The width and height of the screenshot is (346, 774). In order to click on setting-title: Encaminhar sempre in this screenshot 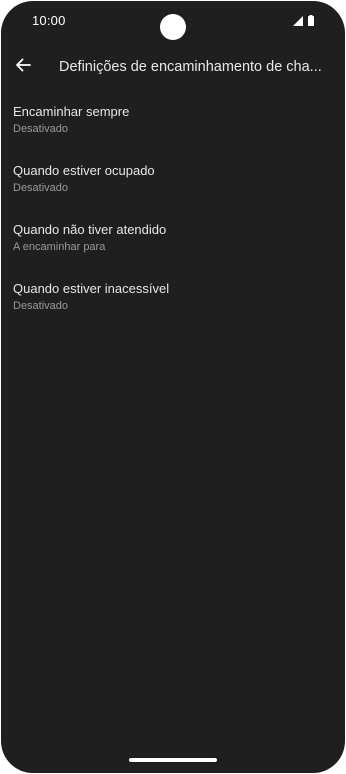, I will do `click(71, 111)`.